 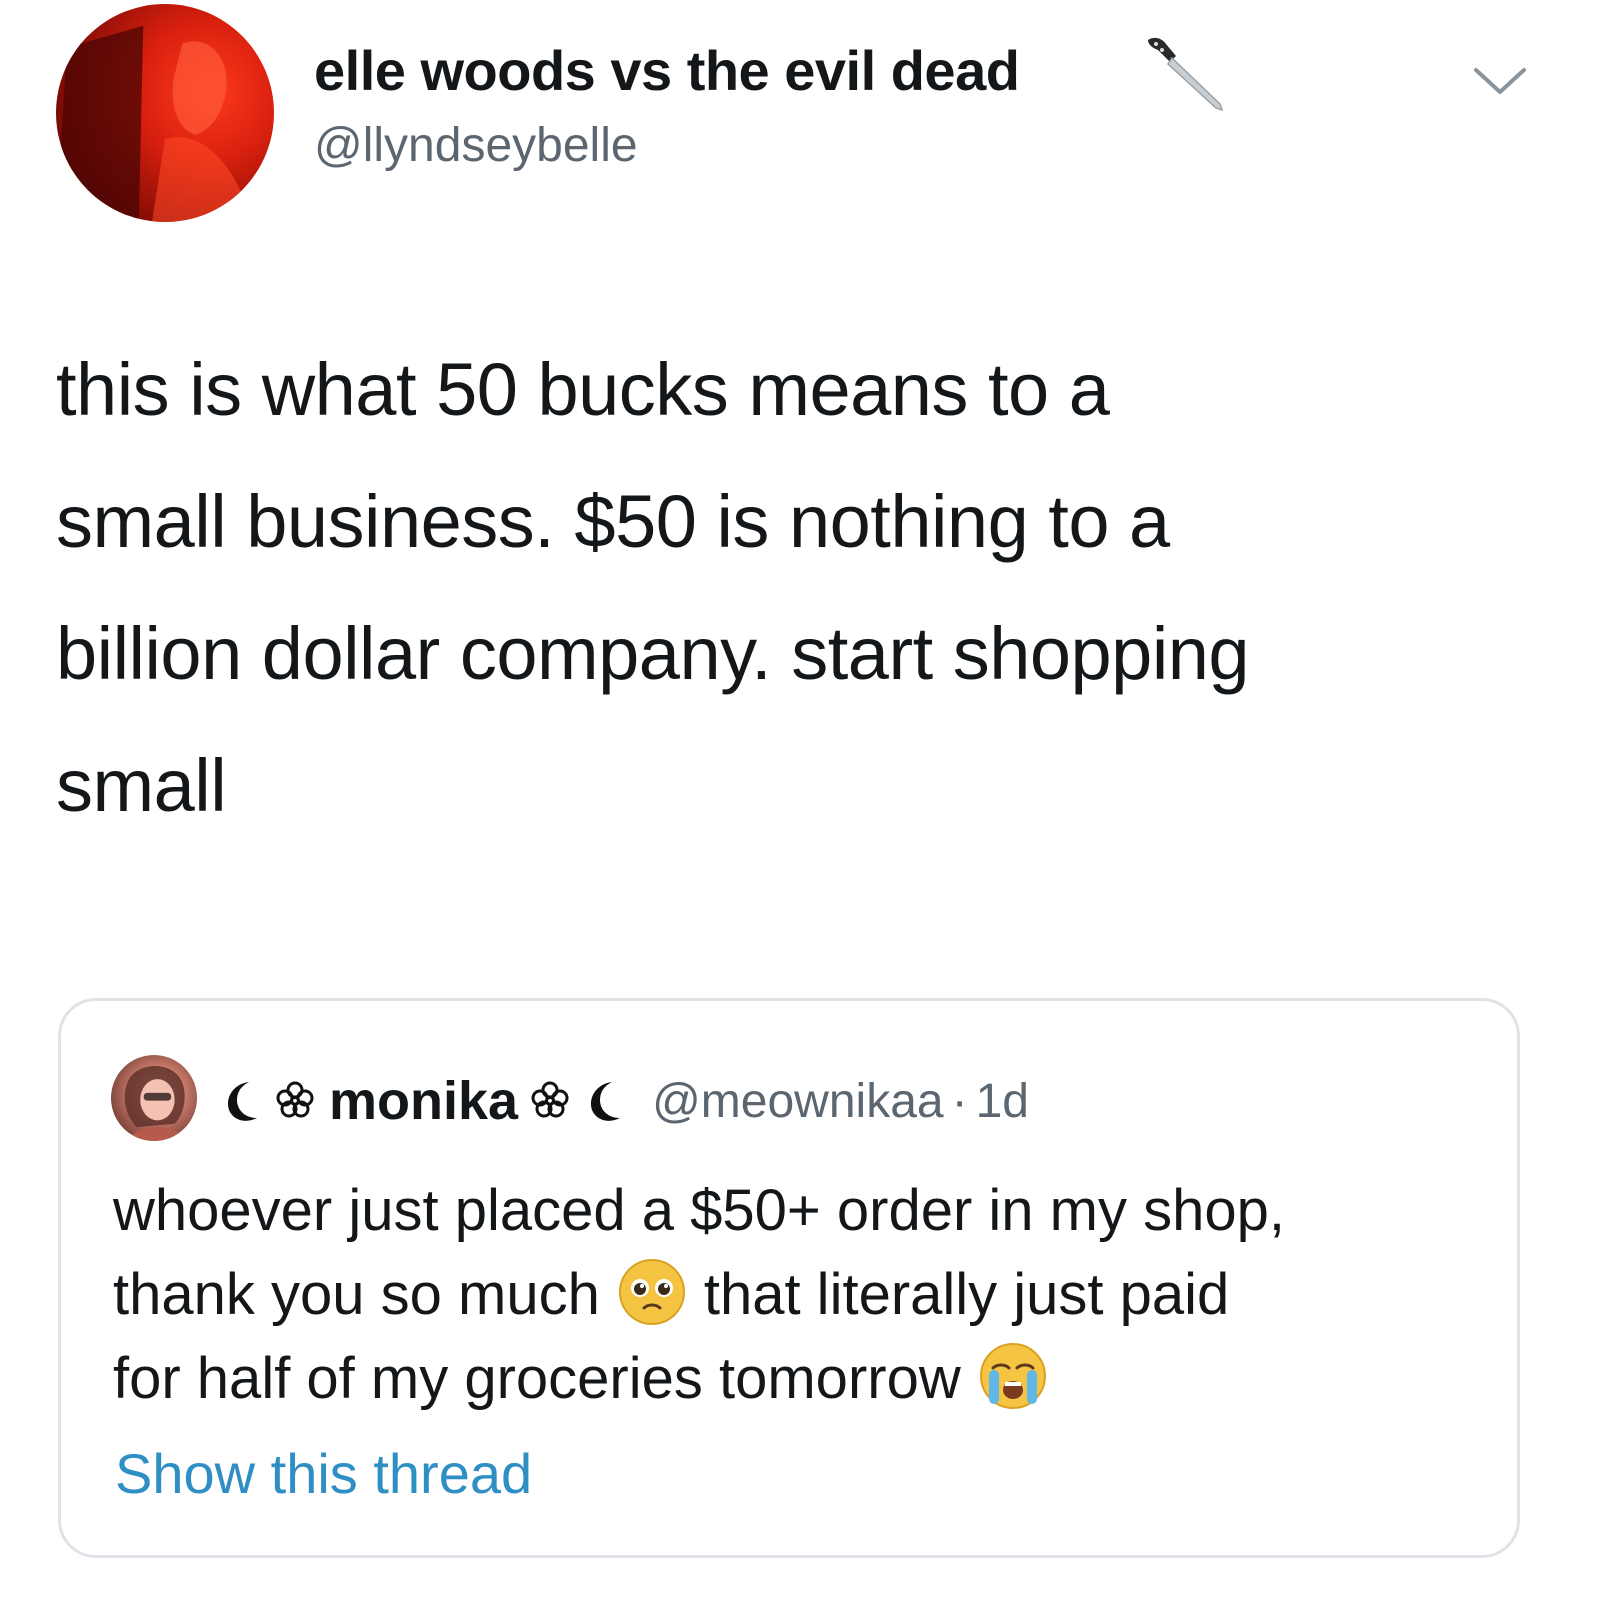 What do you see at coordinates (165, 113) in the screenshot?
I see `author-avatar` at bounding box center [165, 113].